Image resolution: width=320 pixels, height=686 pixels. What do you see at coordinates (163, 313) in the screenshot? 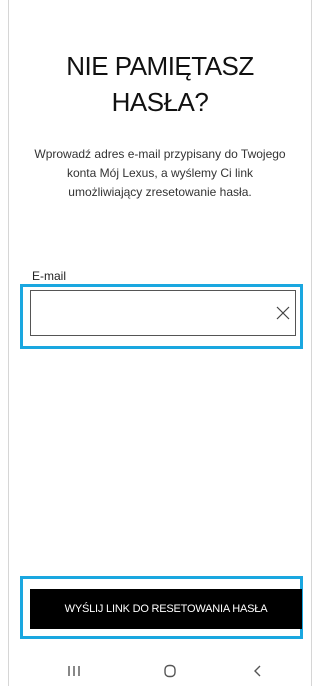
I see `email-field` at bounding box center [163, 313].